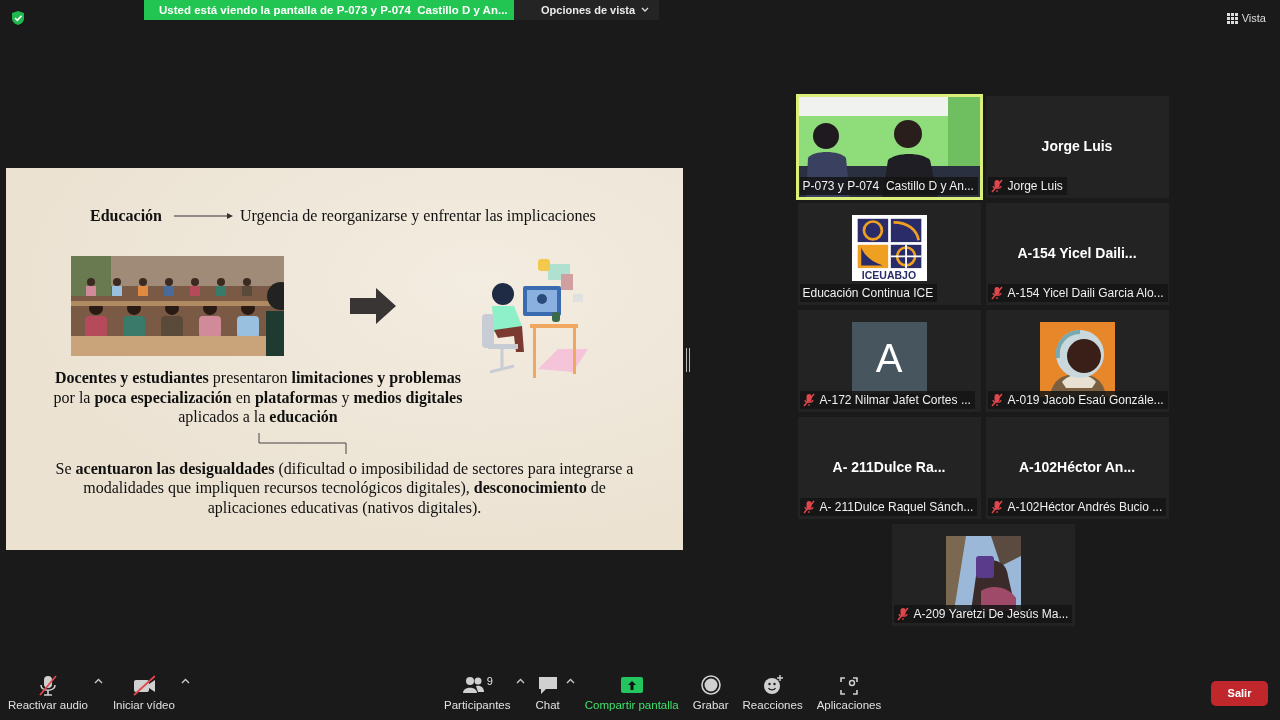  What do you see at coordinates (547, 685) in the screenshot?
I see `chat-bubble-icon` at bounding box center [547, 685].